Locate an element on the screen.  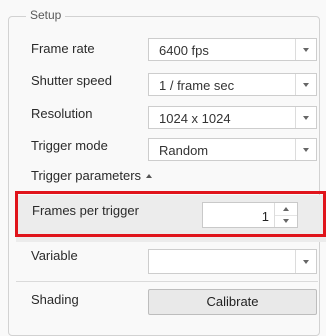
resolution-dropdown: 1024 x 1024 is located at coordinates (232, 117).